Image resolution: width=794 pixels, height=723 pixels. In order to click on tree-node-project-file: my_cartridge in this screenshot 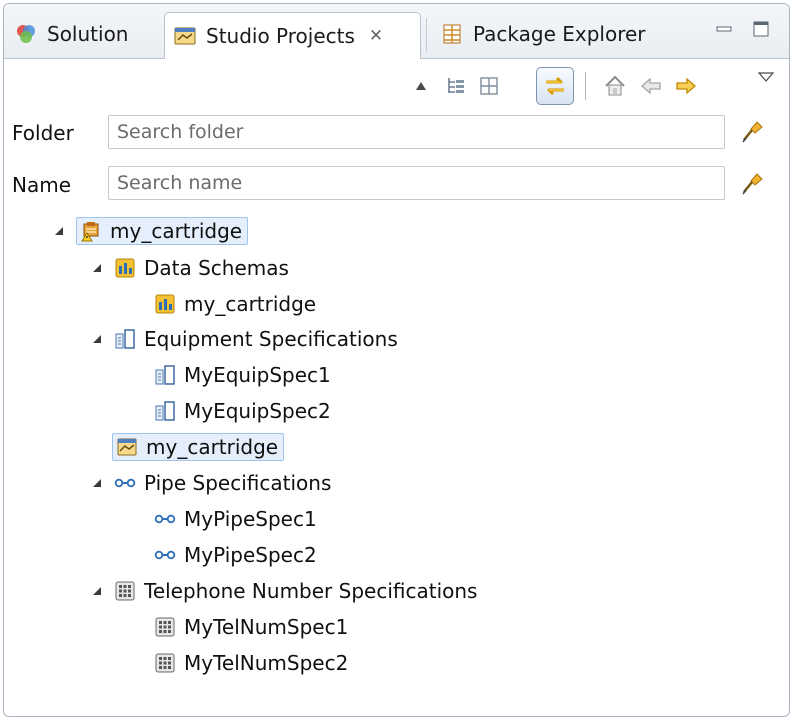, I will do `click(198, 447)`.